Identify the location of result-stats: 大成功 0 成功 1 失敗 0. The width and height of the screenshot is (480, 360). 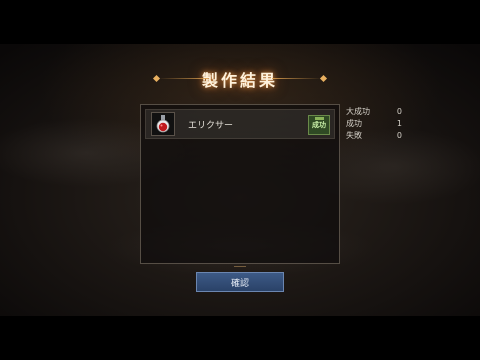
(374, 124).